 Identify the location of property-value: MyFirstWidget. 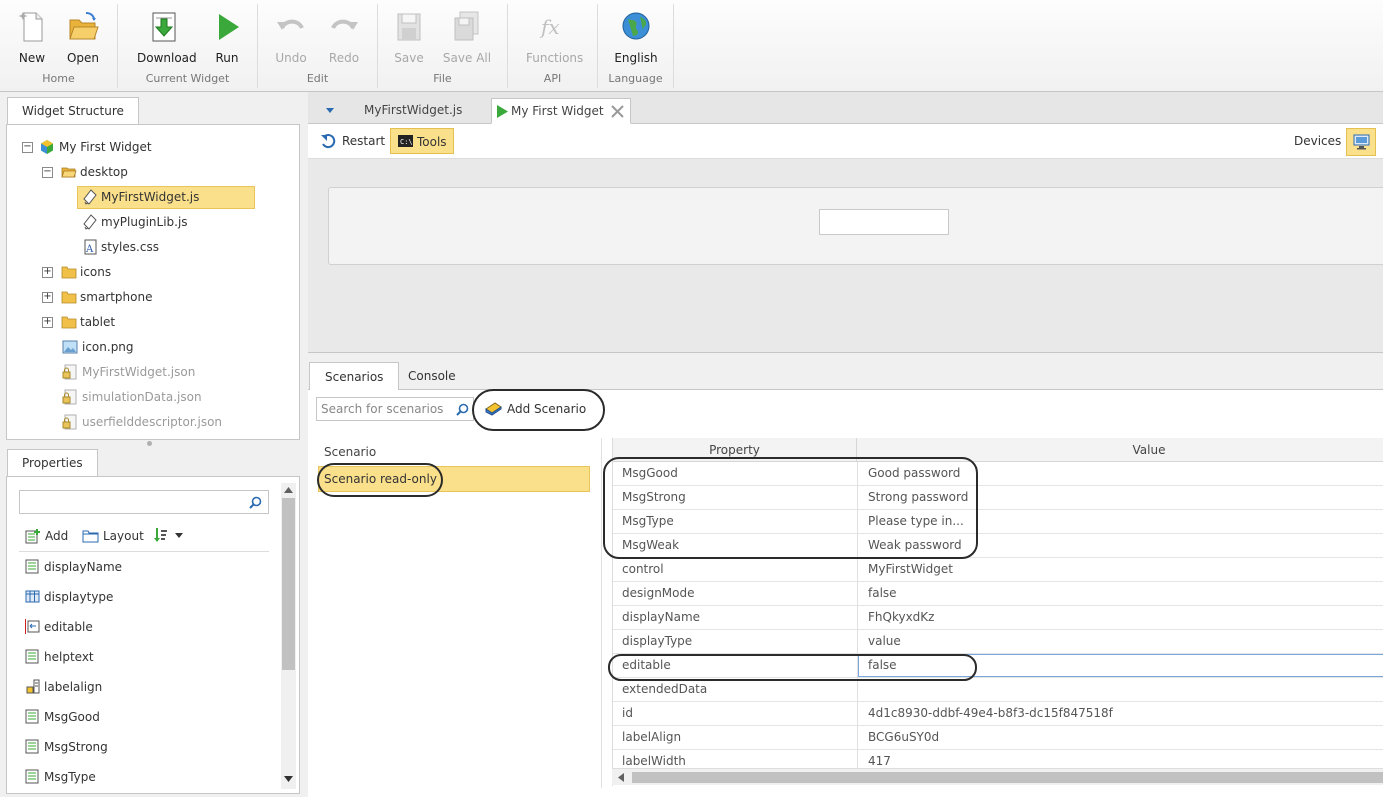
(910, 569).